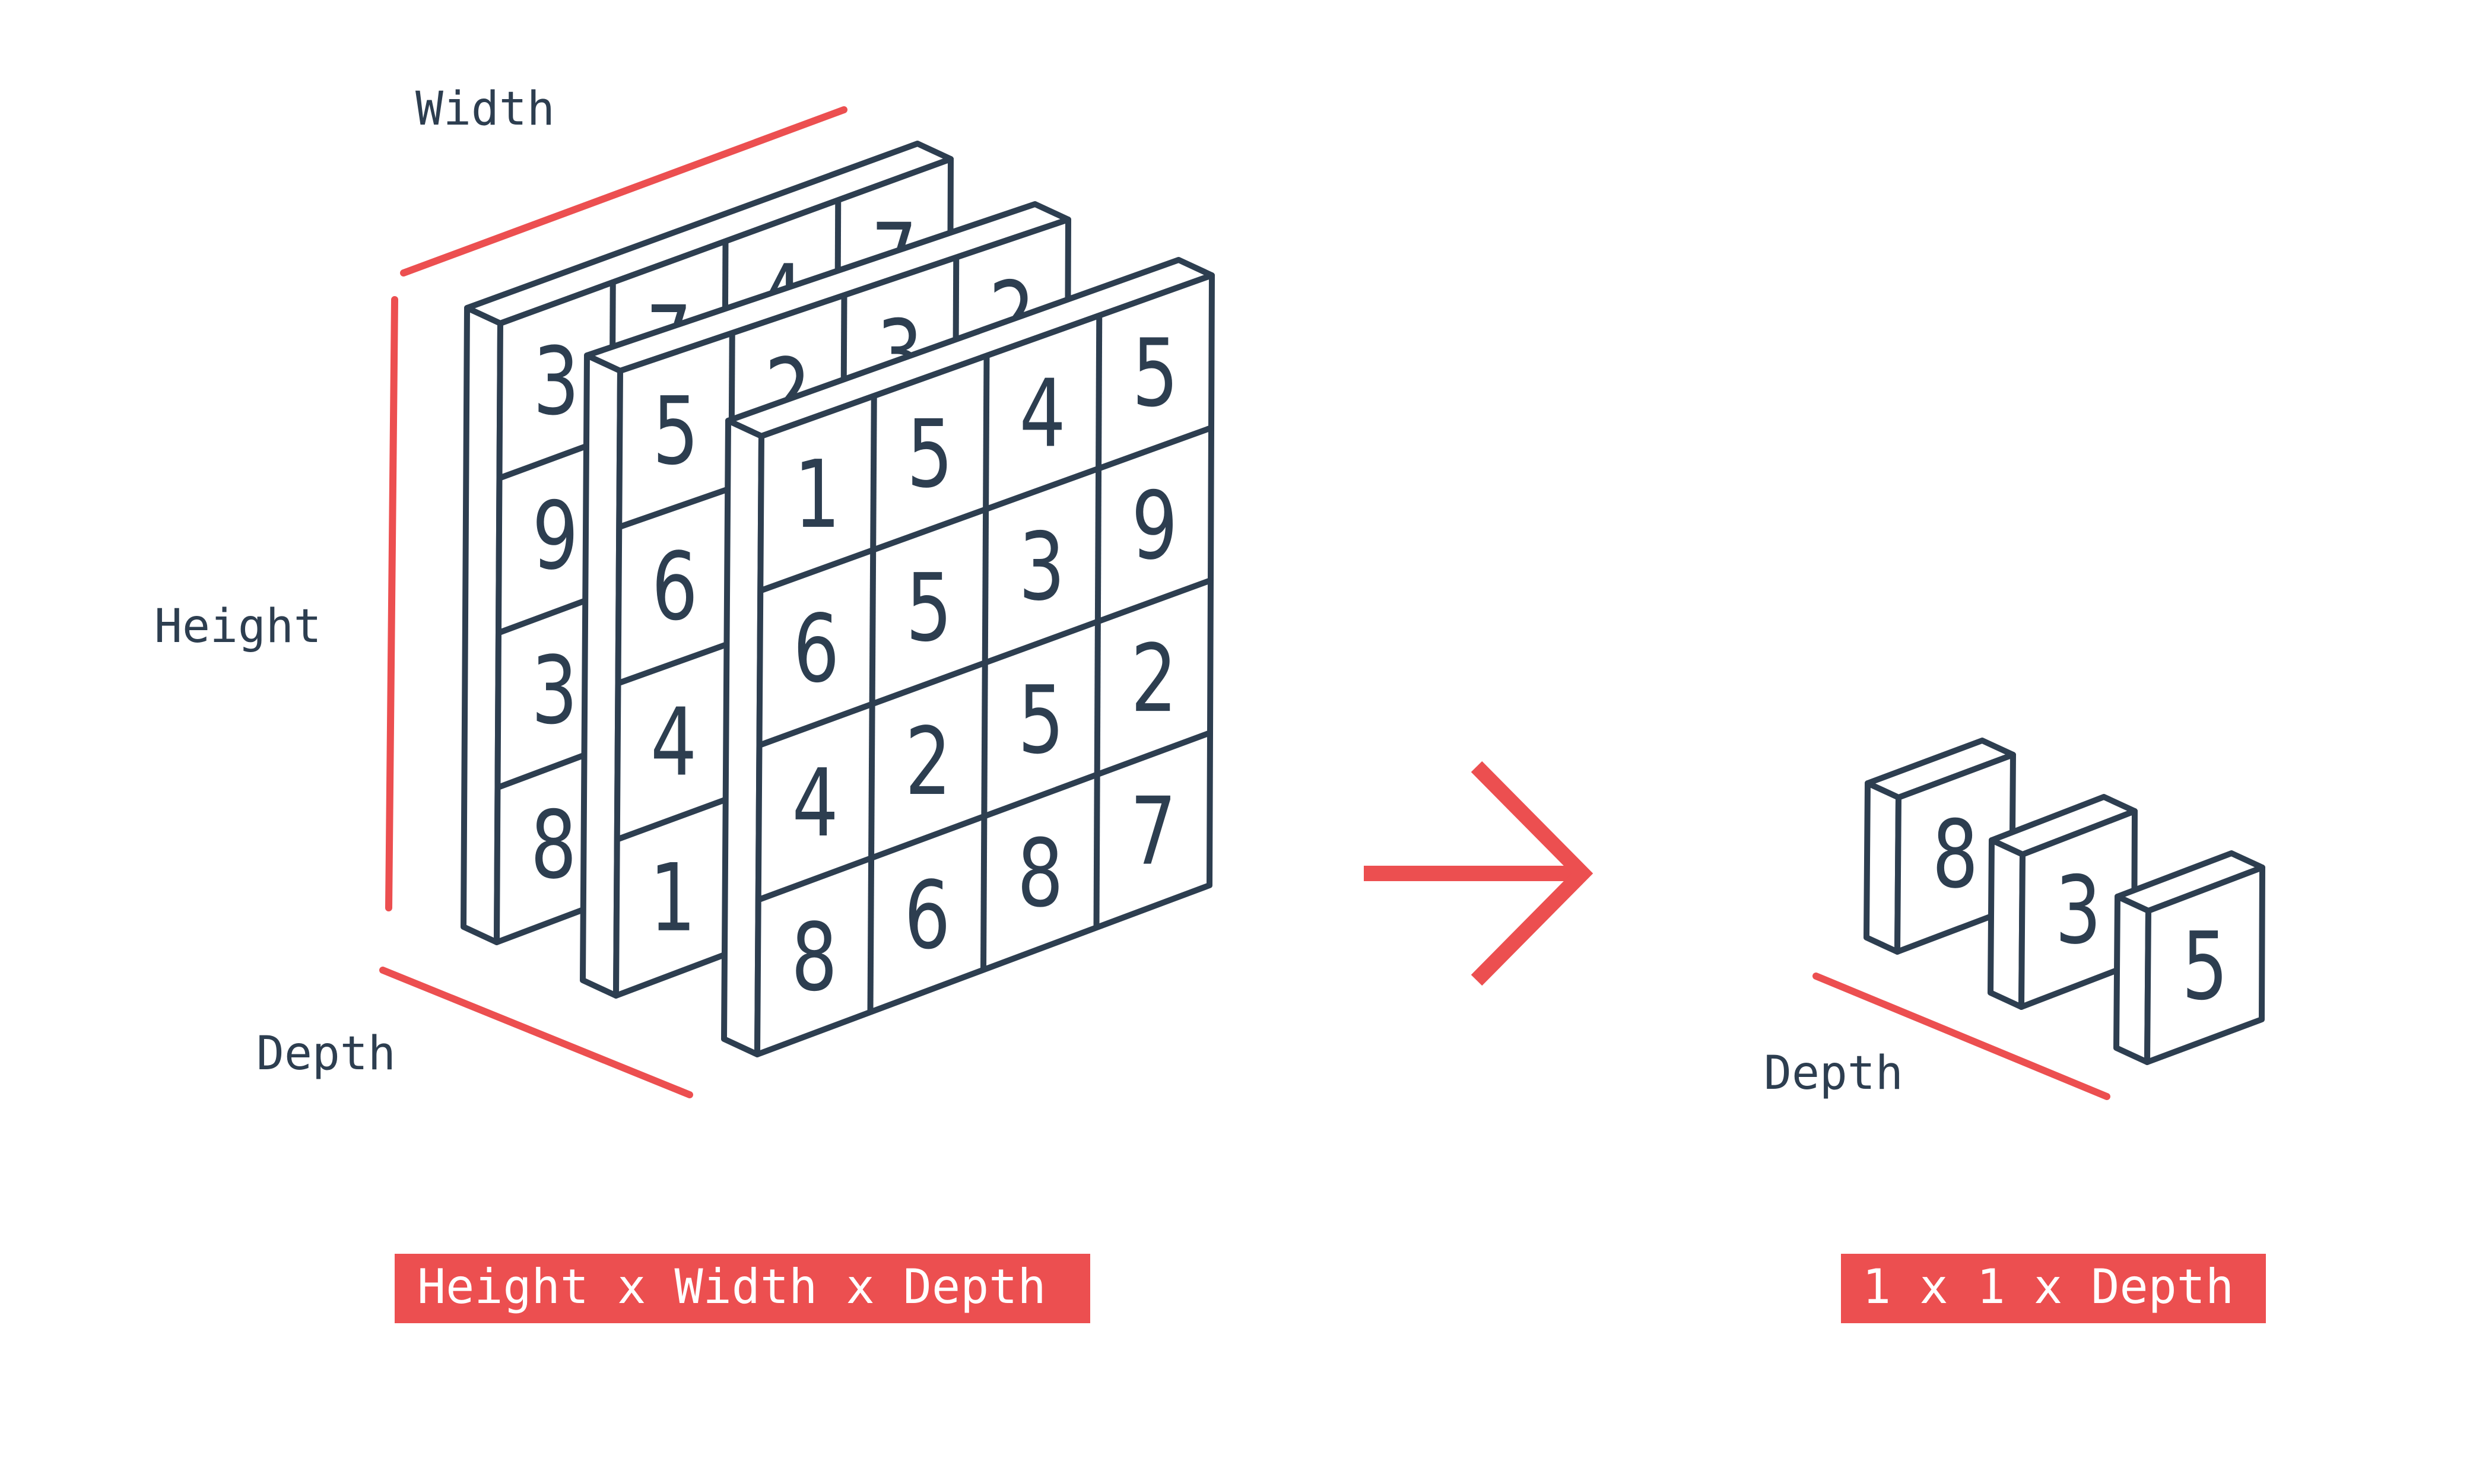 Image resolution: width=2473 pixels, height=1484 pixels. What do you see at coordinates (1098, 621) in the screenshot?
I see `grid-line` at bounding box center [1098, 621].